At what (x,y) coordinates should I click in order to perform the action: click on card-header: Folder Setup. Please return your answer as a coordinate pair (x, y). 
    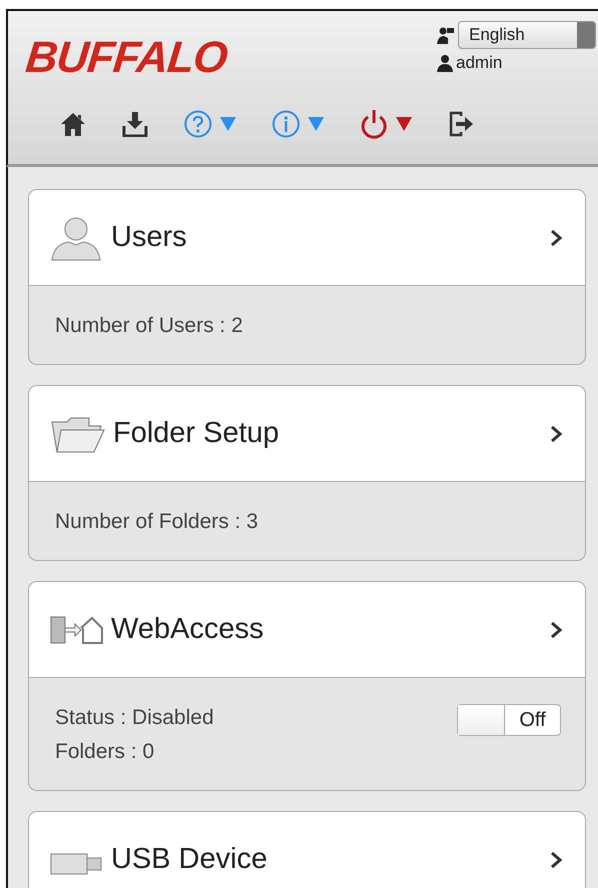
    Looking at the image, I should click on (307, 434).